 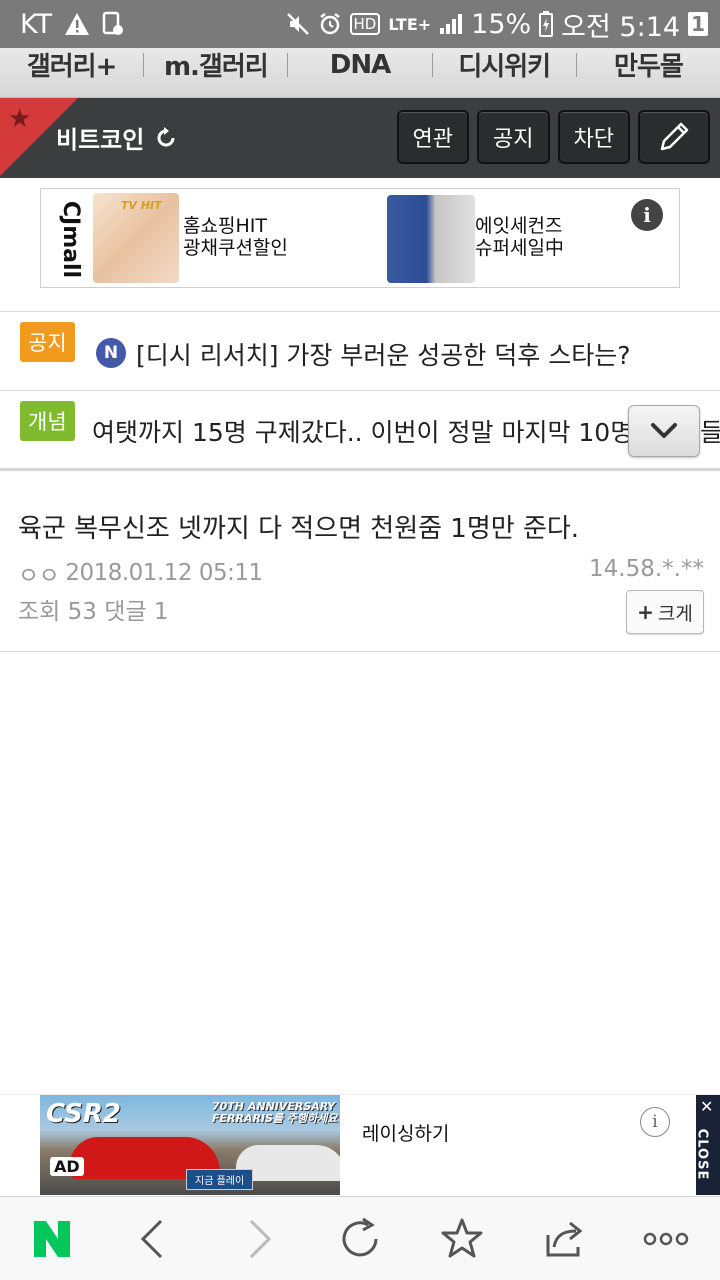 What do you see at coordinates (593, 137) in the screenshot?
I see `block-button: 차단` at bounding box center [593, 137].